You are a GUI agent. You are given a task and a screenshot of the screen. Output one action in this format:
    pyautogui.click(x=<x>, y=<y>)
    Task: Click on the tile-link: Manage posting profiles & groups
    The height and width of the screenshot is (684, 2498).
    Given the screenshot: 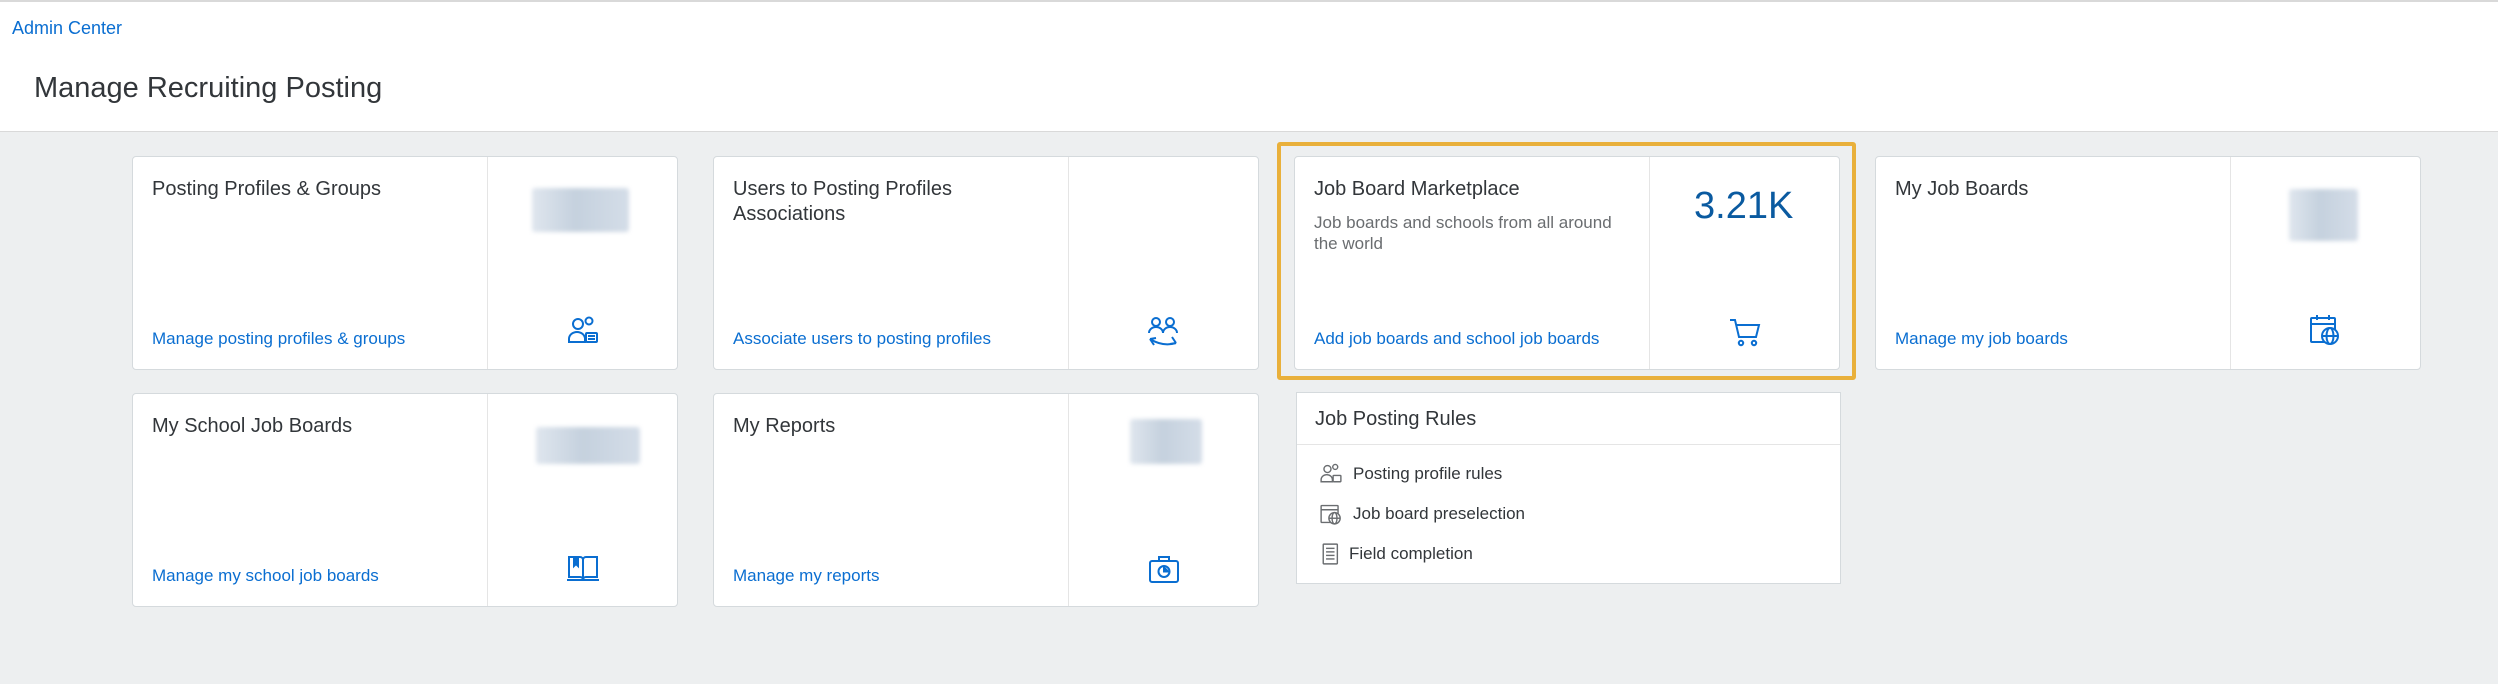 What is the action you would take?
    pyautogui.click(x=278, y=339)
    